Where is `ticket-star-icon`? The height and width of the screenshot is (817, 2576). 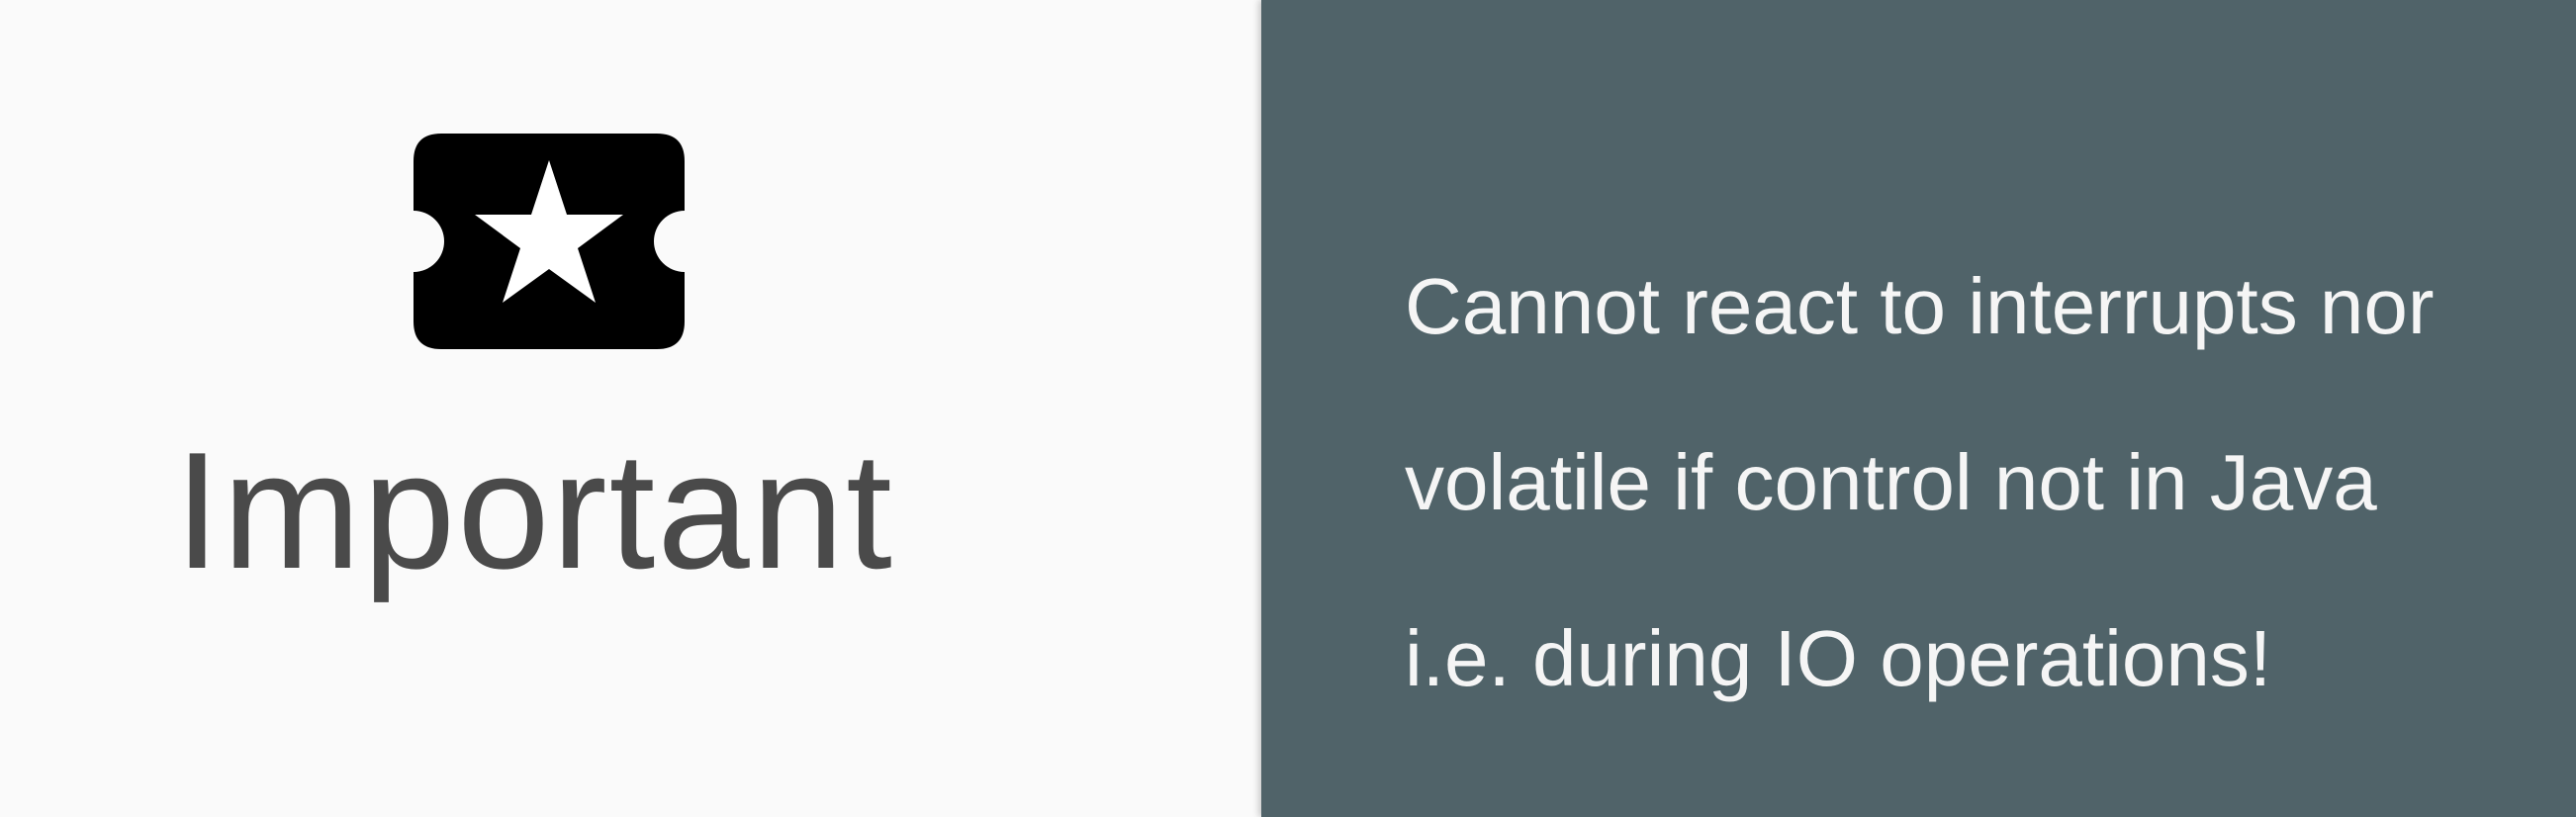 ticket-star-icon is located at coordinates (549, 242).